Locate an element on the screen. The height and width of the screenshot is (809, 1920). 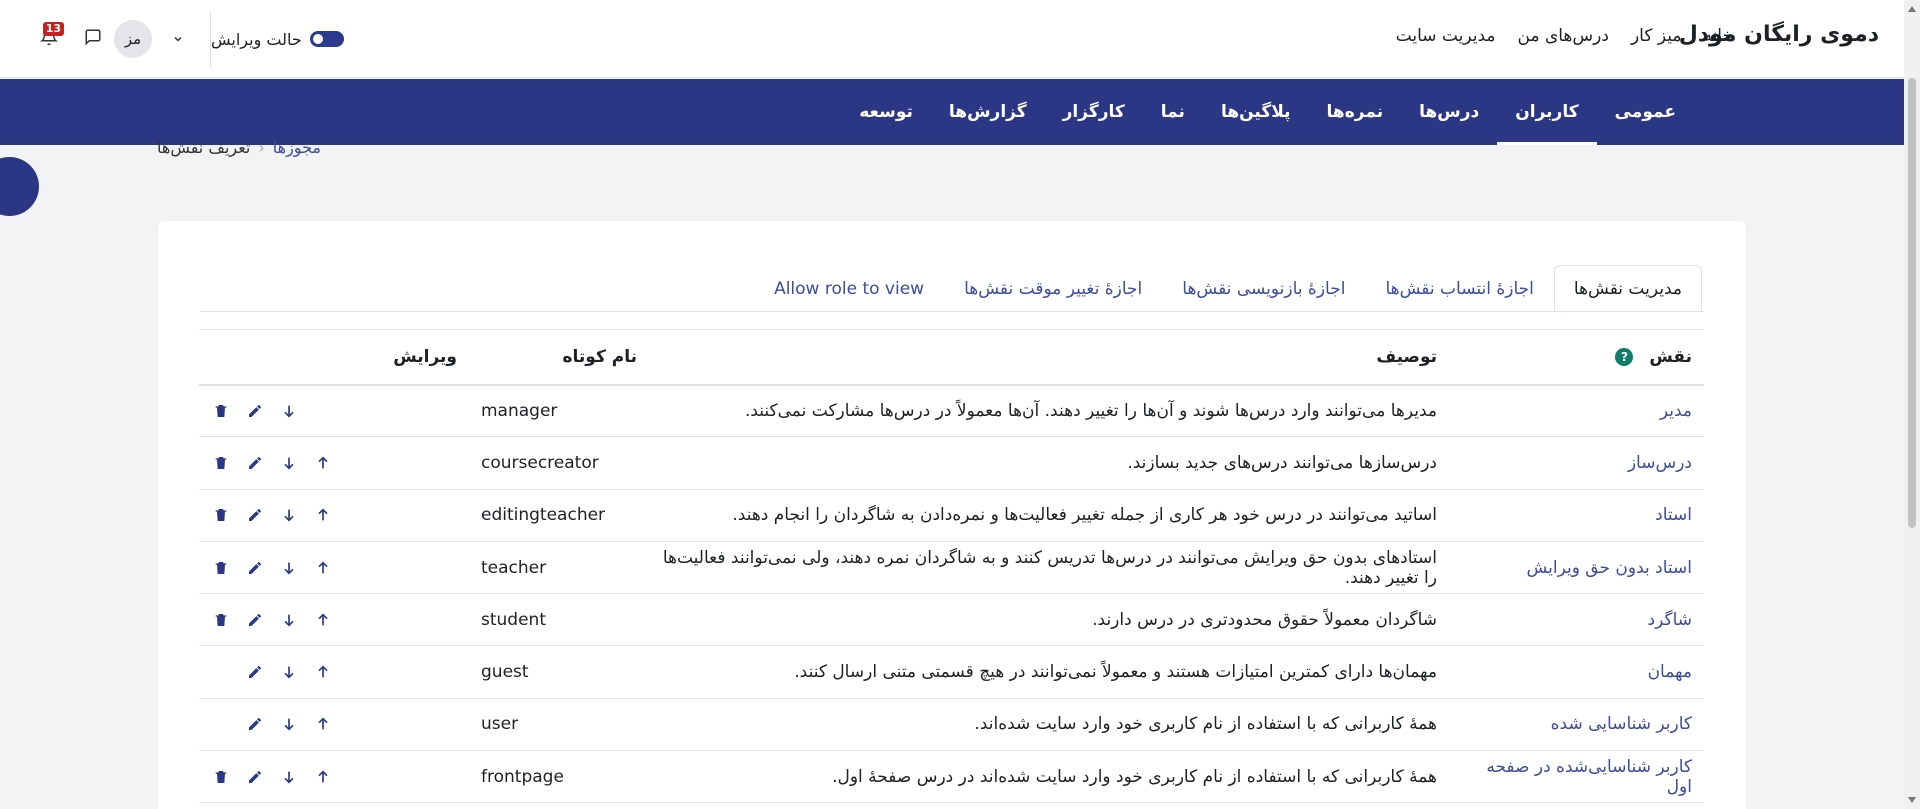
page-scrollbar is located at coordinates (1912, 404).